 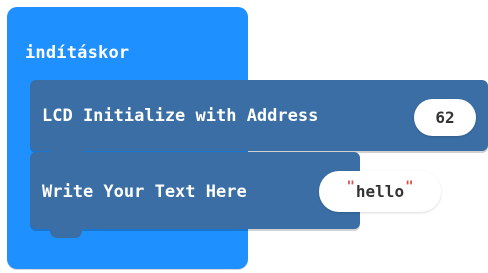 I want to click on text-string-input: " hello ", so click(x=380, y=191).